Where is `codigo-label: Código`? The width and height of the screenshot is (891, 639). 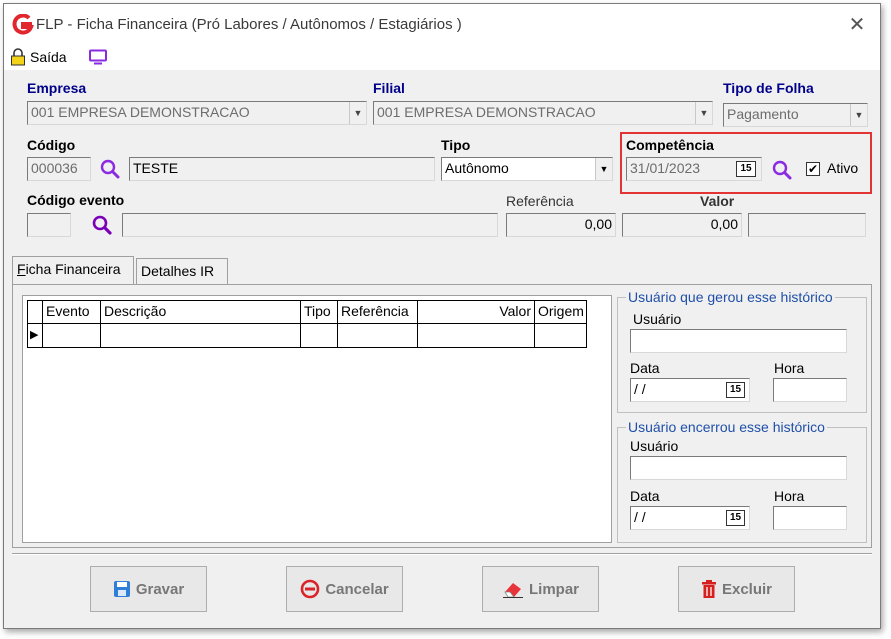
codigo-label: Código is located at coordinates (51, 145).